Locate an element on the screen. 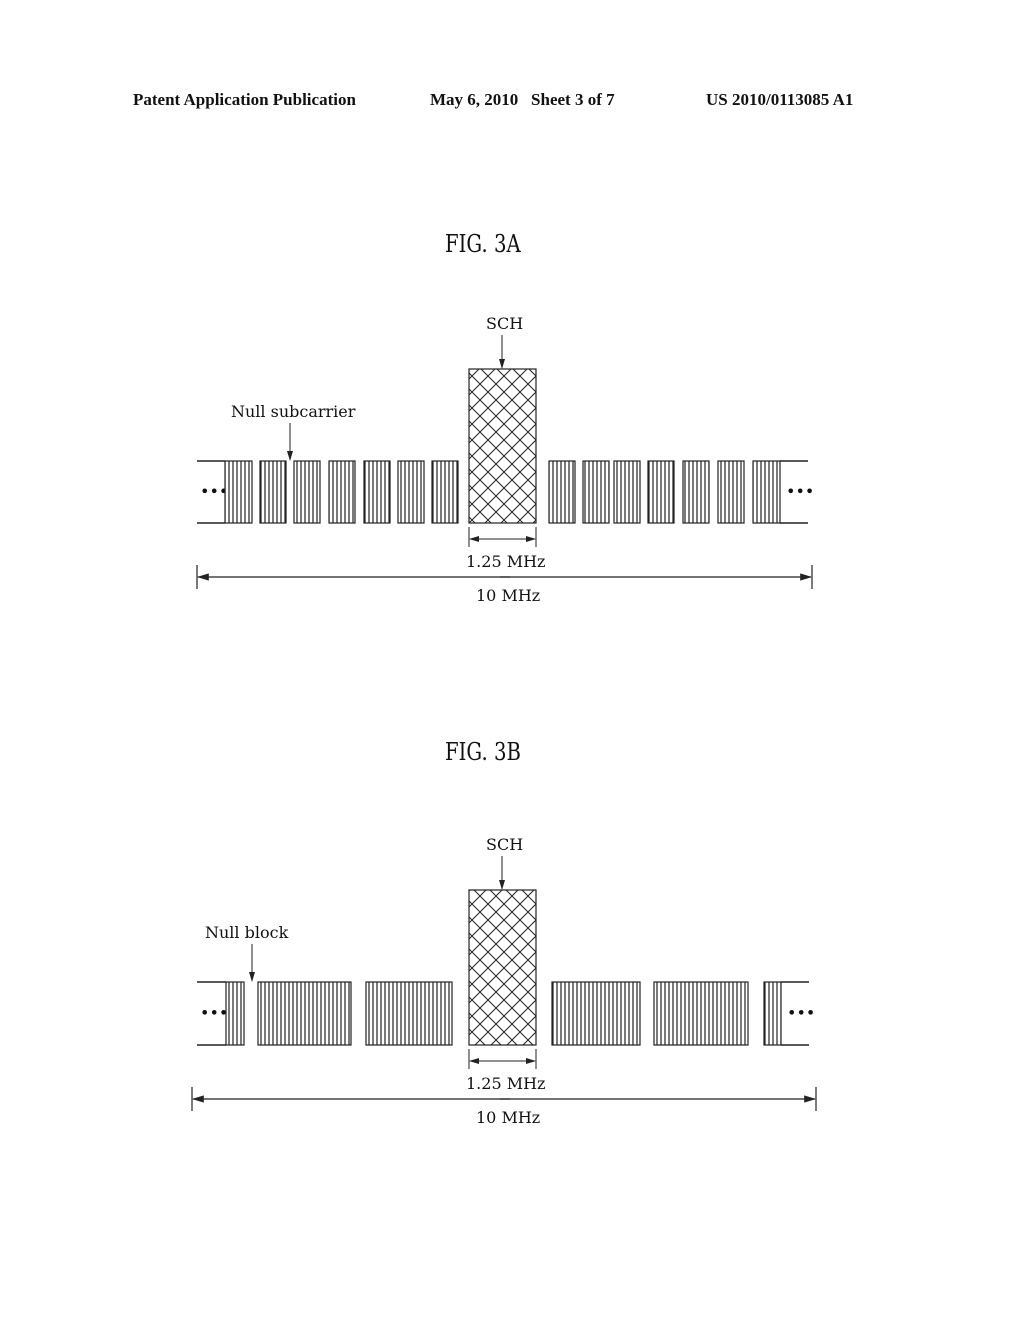 The image size is (1024, 1320). null-label: Null block is located at coordinates (247, 932).